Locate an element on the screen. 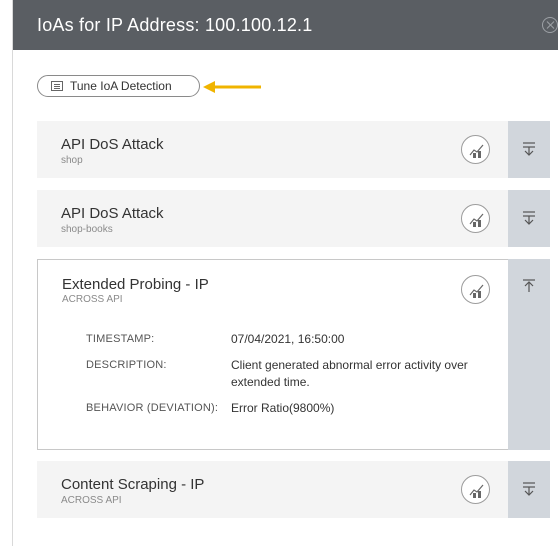  tune-ioa-detection-button: Tune IoA Detection is located at coordinates (118, 86).